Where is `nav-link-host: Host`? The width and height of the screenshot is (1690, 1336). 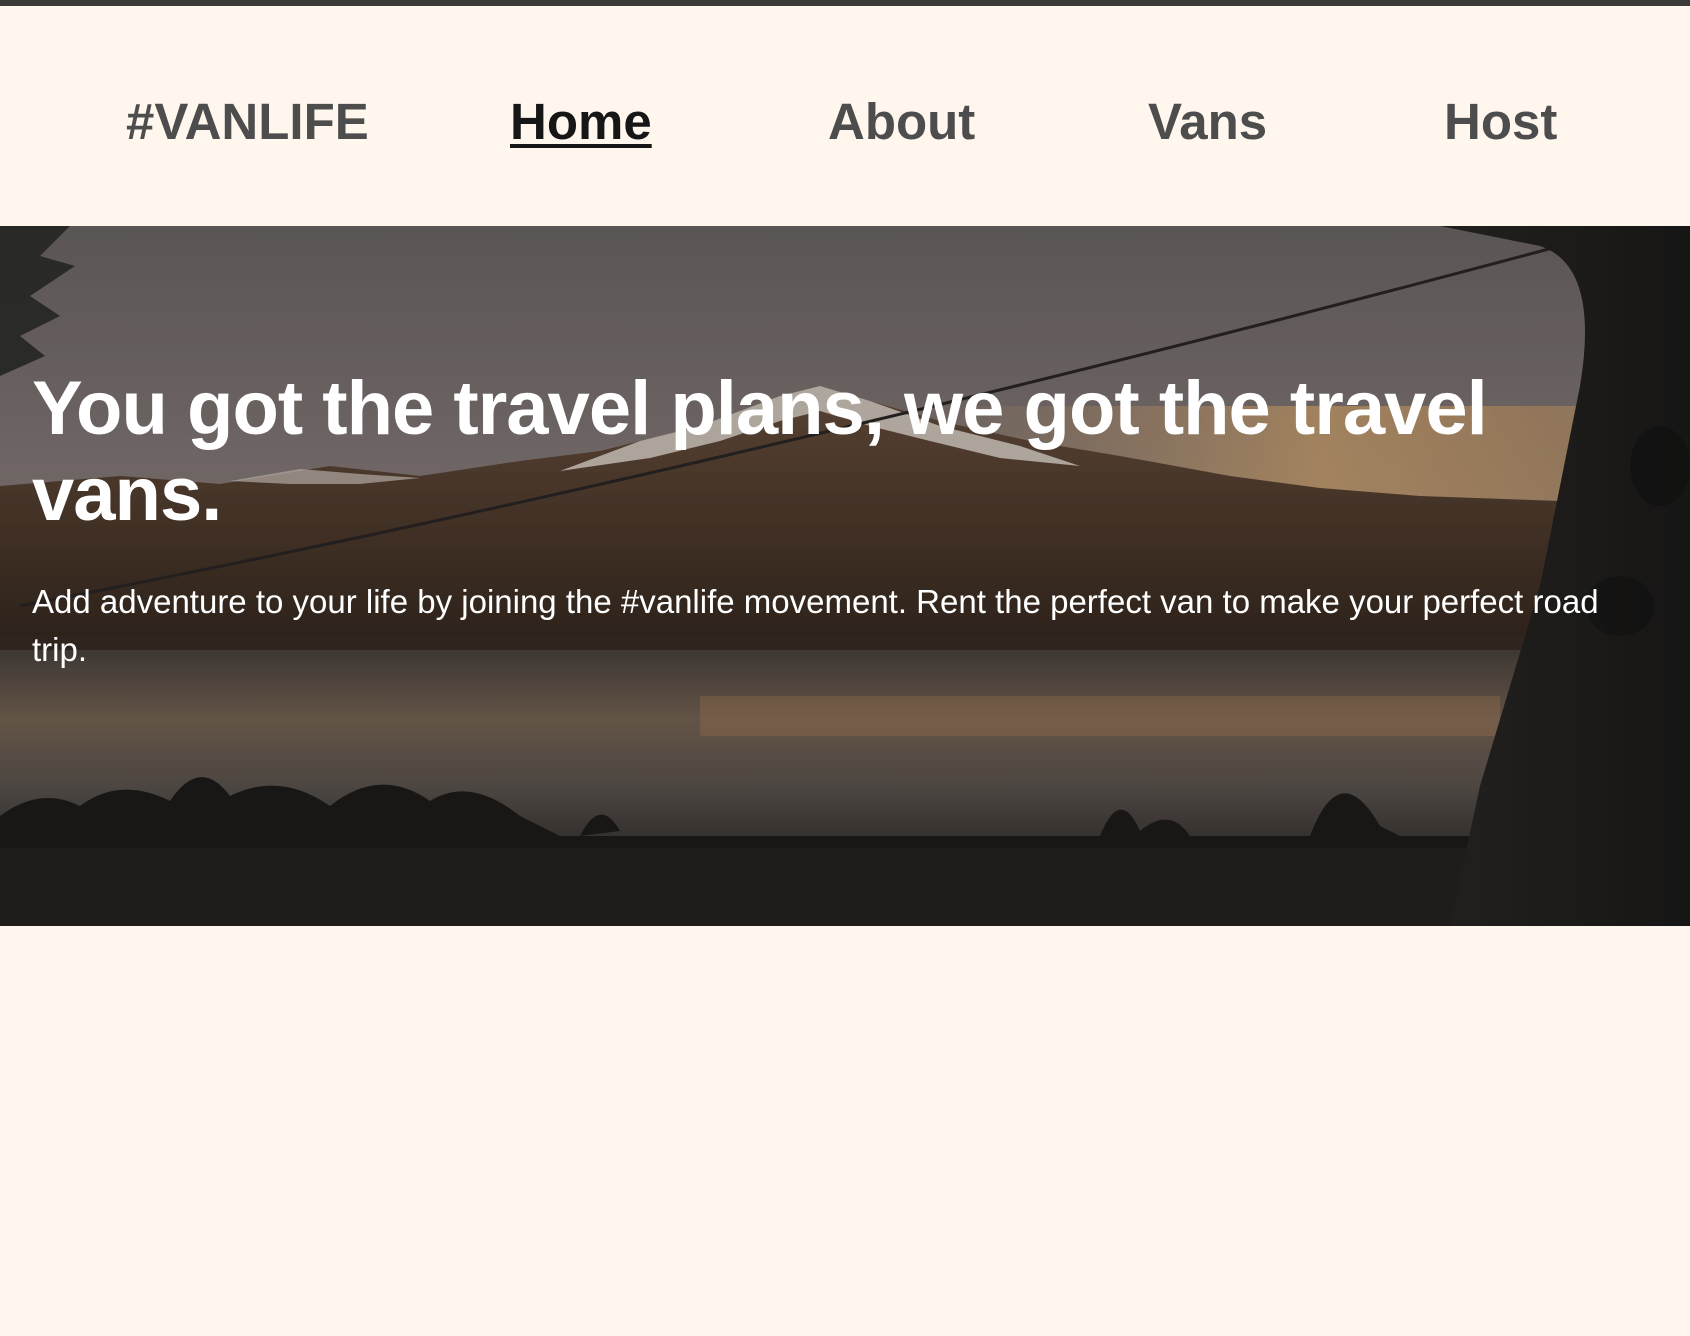
nav-link-host: Host is located at coordinates (1500, 122).